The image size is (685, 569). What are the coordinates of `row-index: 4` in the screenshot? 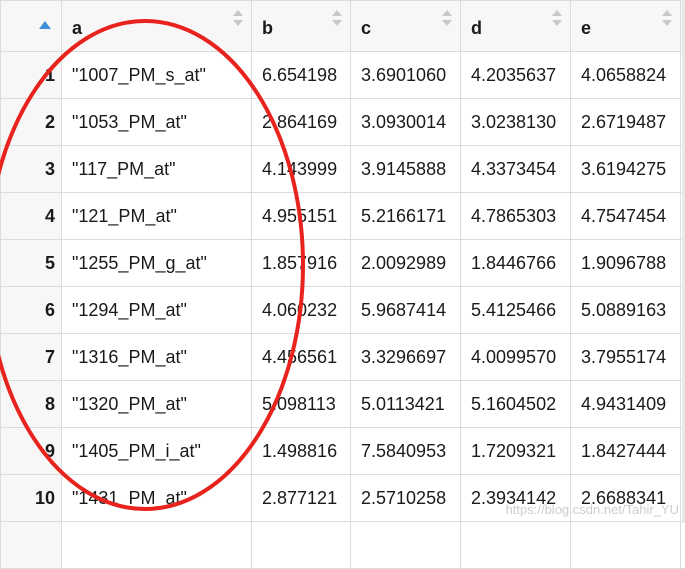 It's located at (31, 216).